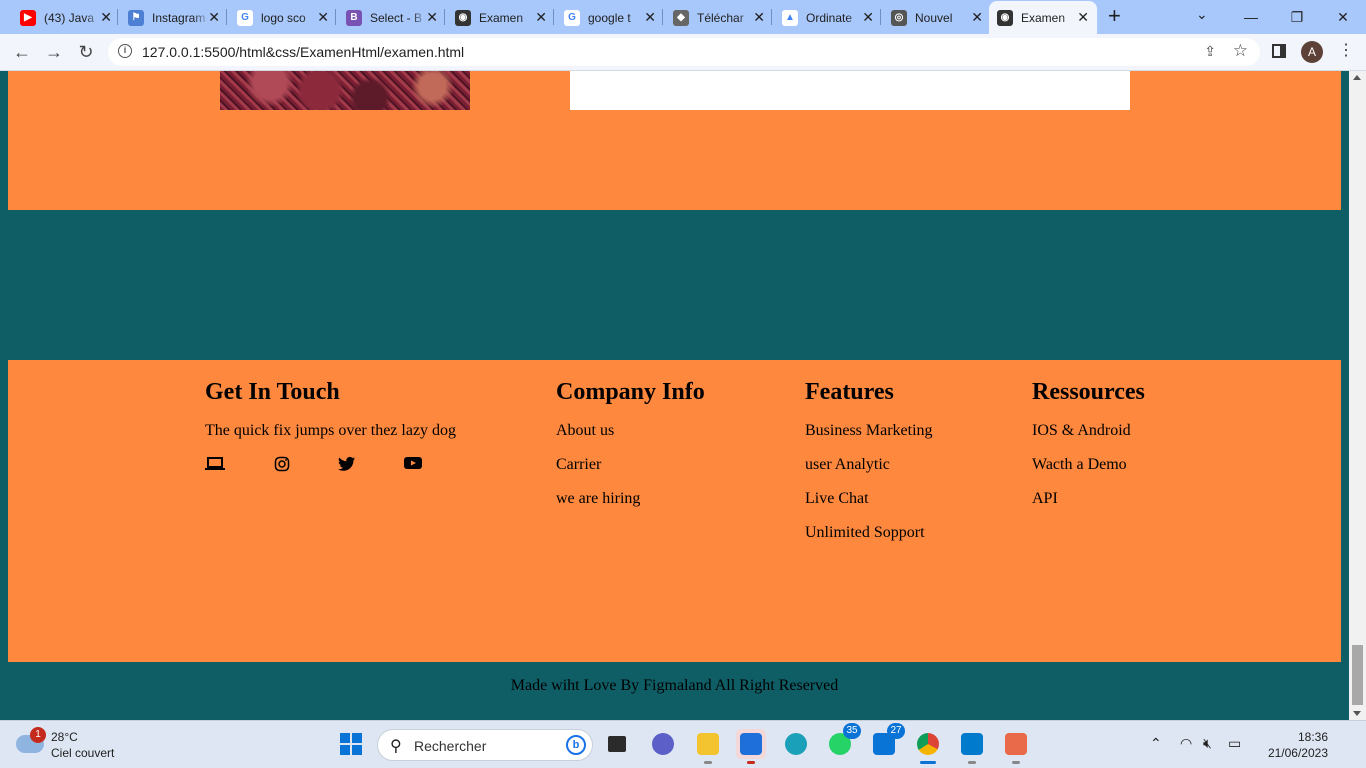 This screenshot has height=768, width=1366. Describe the element at coordinates (86, 52) in the screenshot. I see `reload-icon: ↻` at that location.